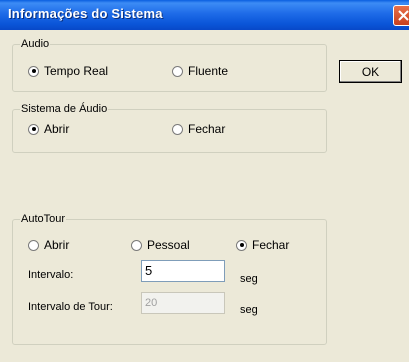 This screenshot has height=362, width=409. What do you see at coordinates (51, 275) in the screenshot?
I see `intervalo-label: Intervalo:` at bounding box center [51, 275].